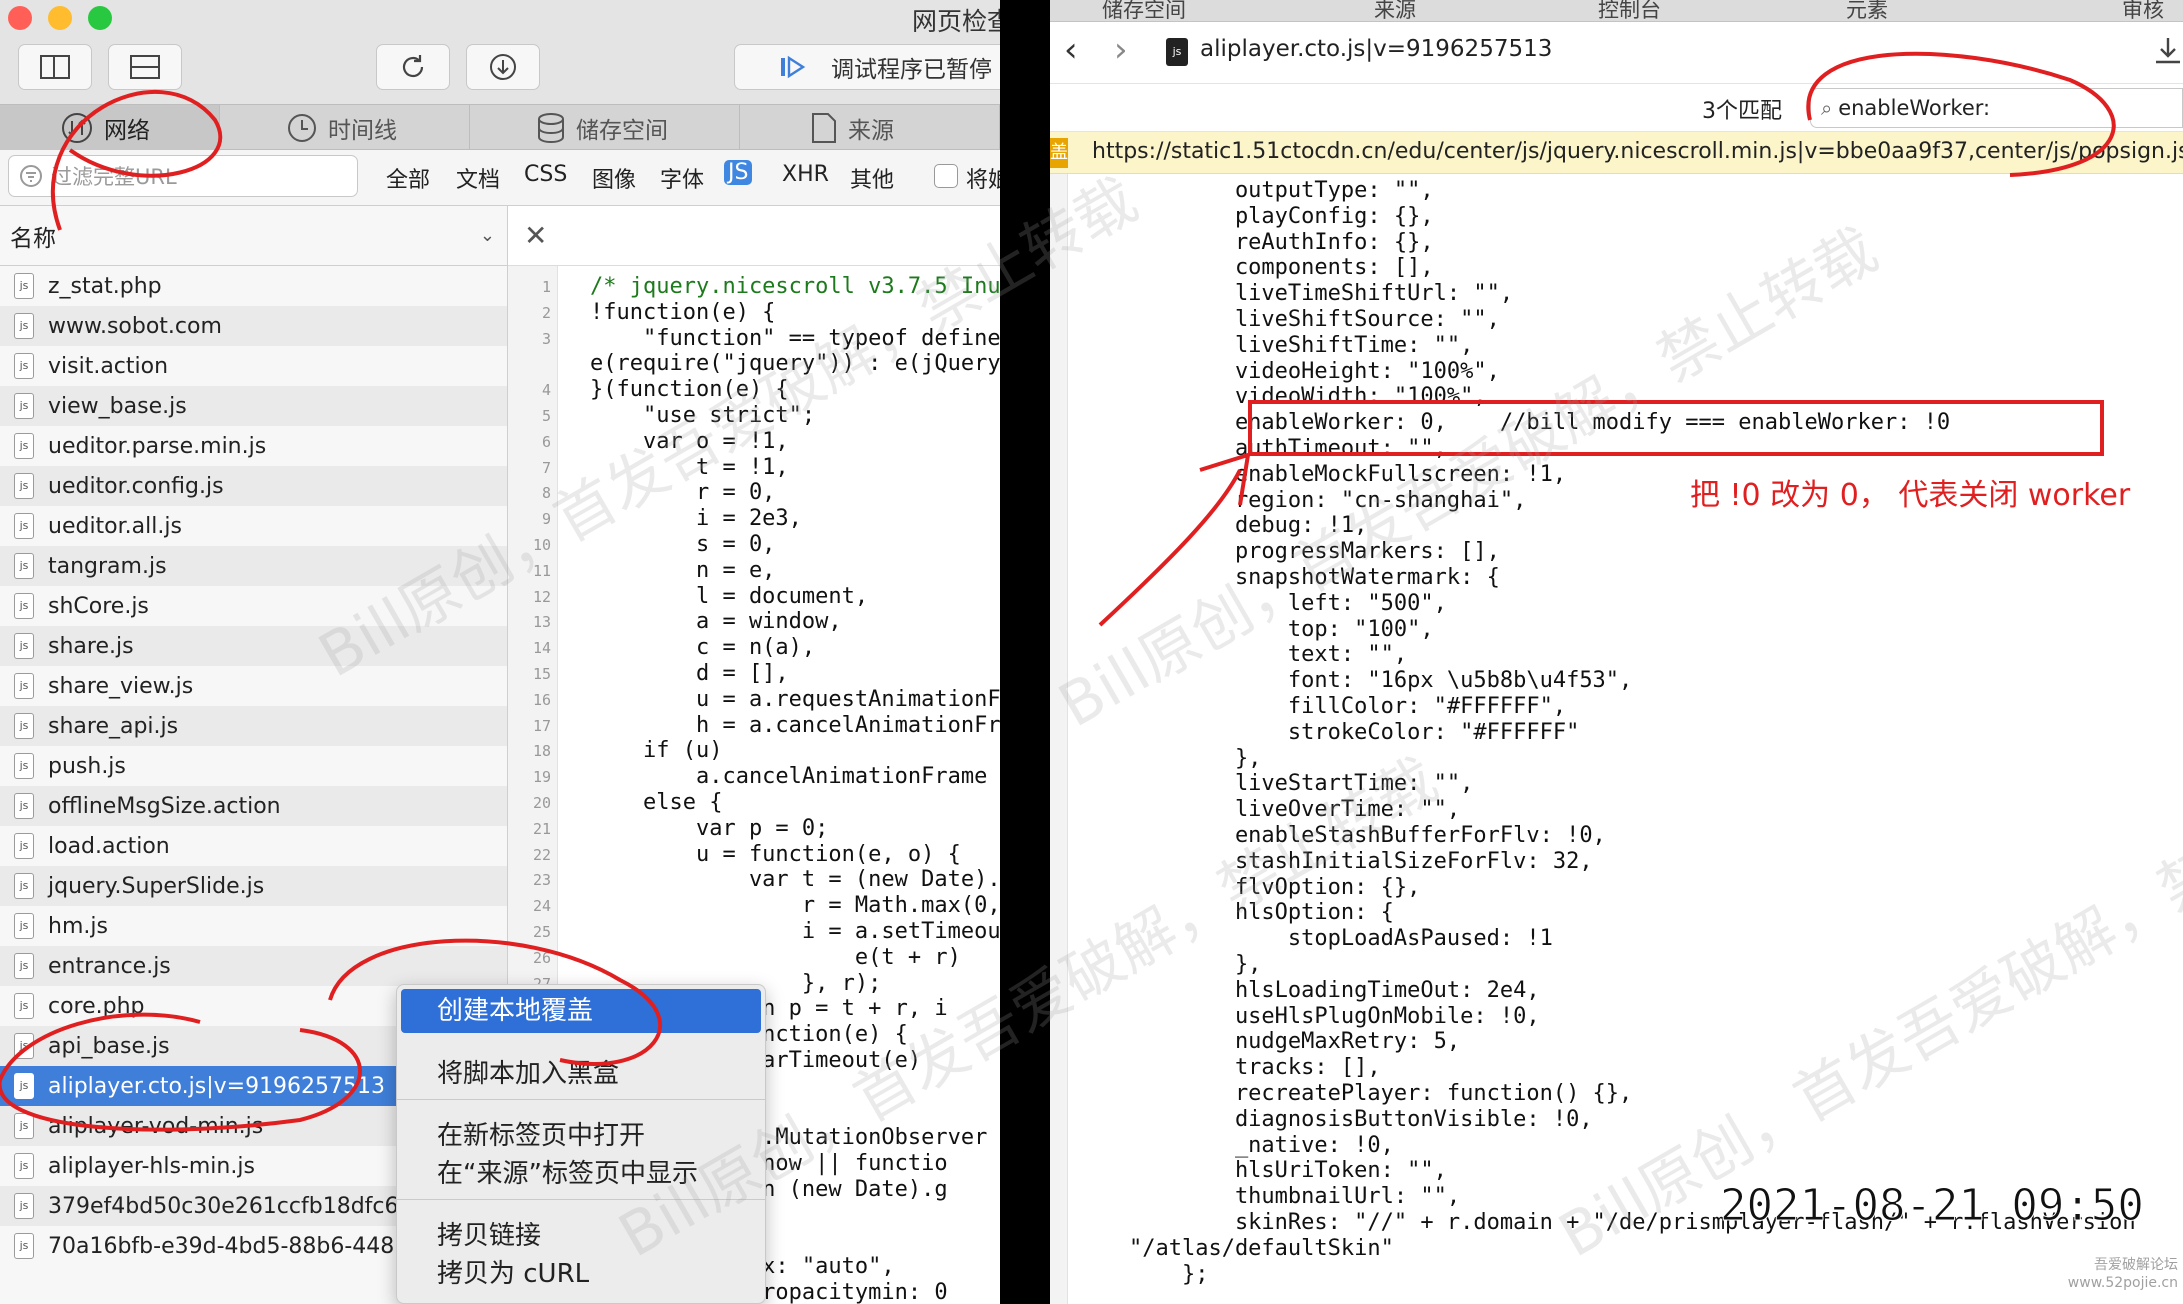 Image resolution: width=2183 pixels, height=1304 pixels. What do you see at coordinates (1932, 1206) in the screenshot?
I see `timestamp: 2021-08-21 09:50` at bounding box center [1932, 1206].